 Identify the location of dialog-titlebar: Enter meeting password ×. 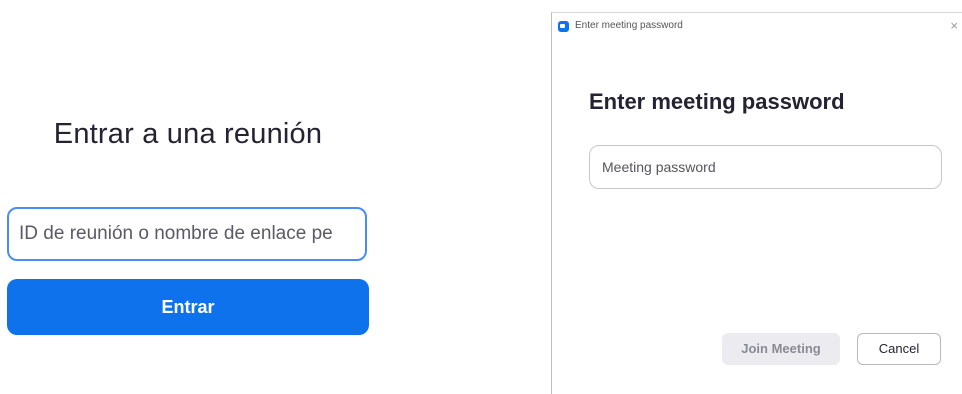
(757, 27).